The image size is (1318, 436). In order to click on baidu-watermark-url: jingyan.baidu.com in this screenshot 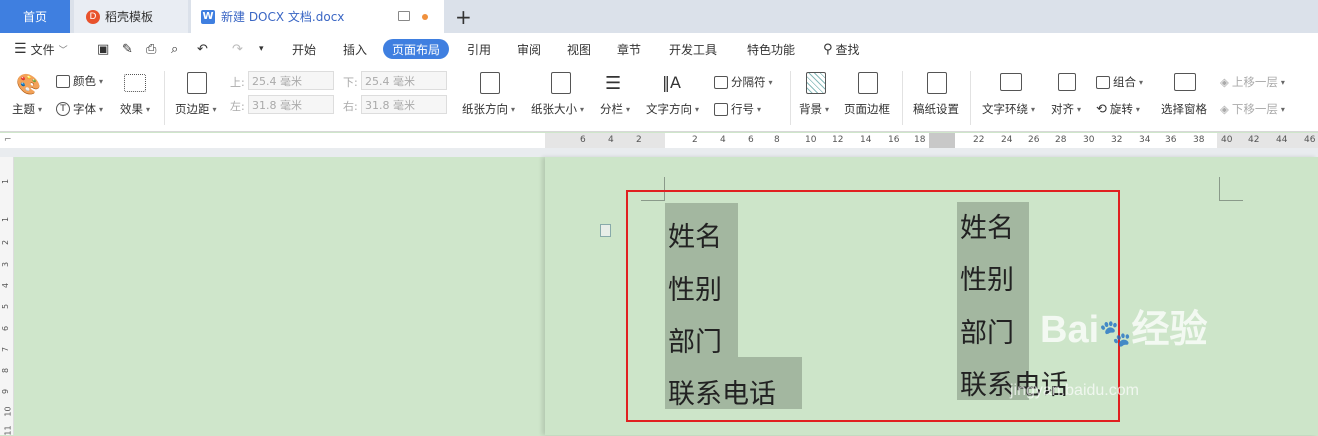, I will do `click(1074, 390)`.